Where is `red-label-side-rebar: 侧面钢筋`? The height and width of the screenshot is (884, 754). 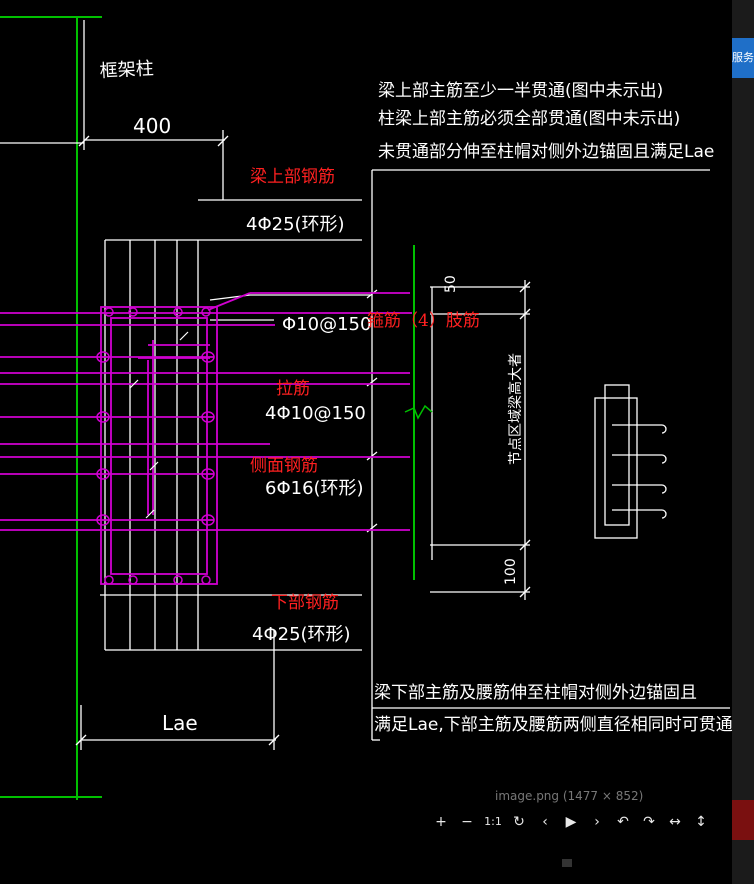 red-label-side-rebar: 侧面钢筋 is located at coordinates (284, 466).